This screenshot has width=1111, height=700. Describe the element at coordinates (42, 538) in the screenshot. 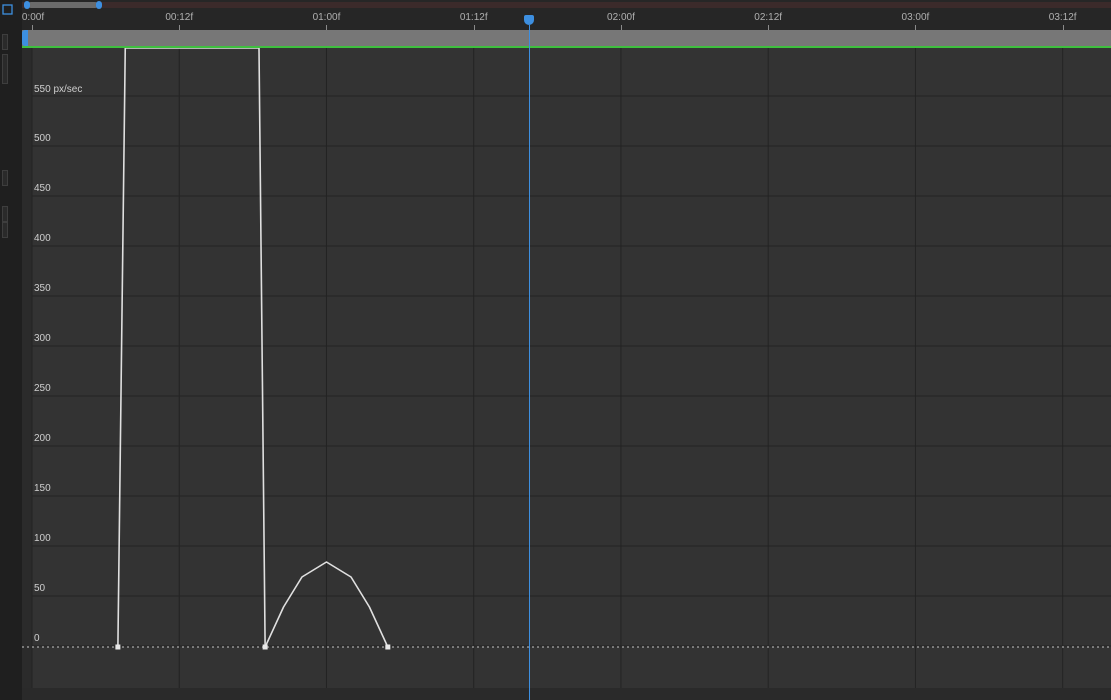

I see `y-axis-label: 100` at that location.